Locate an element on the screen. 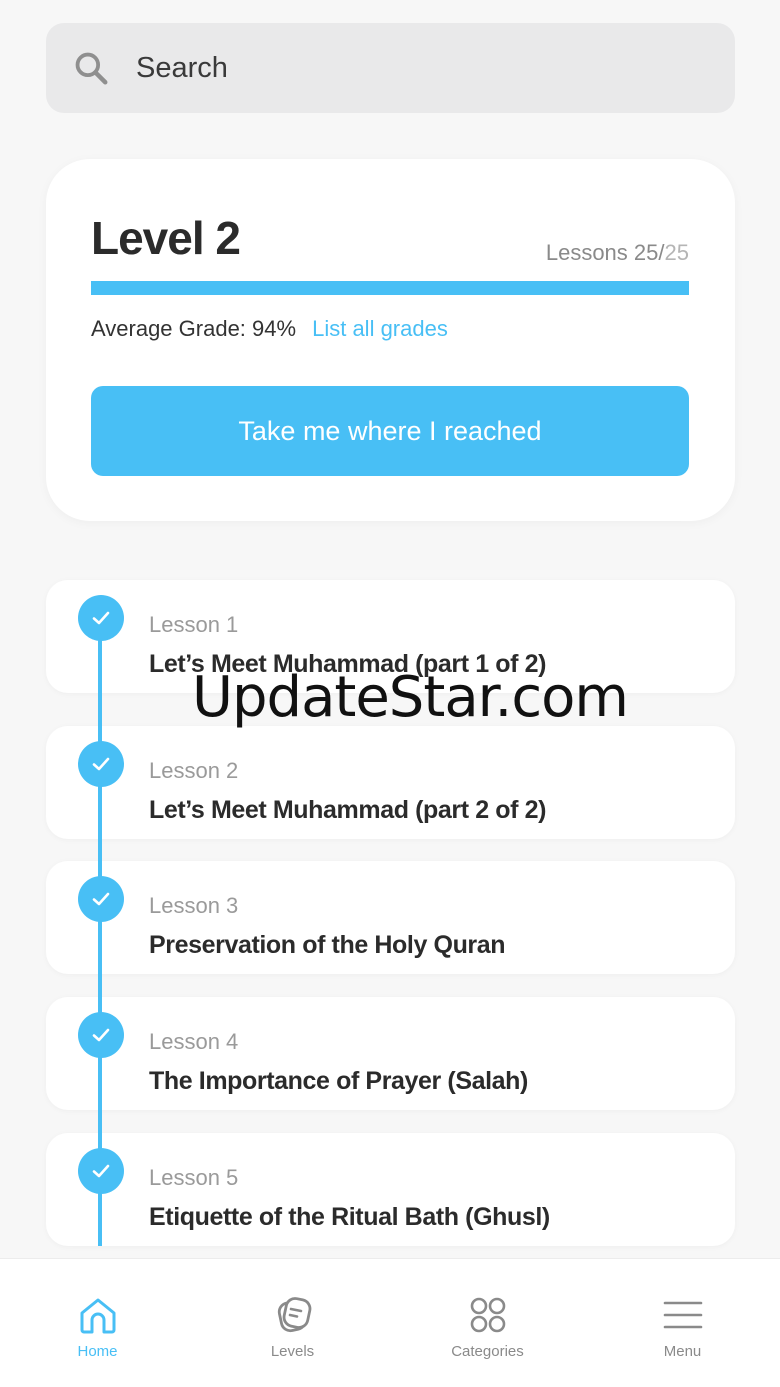  nav-home: Home is located at coordinates (97, 1323).